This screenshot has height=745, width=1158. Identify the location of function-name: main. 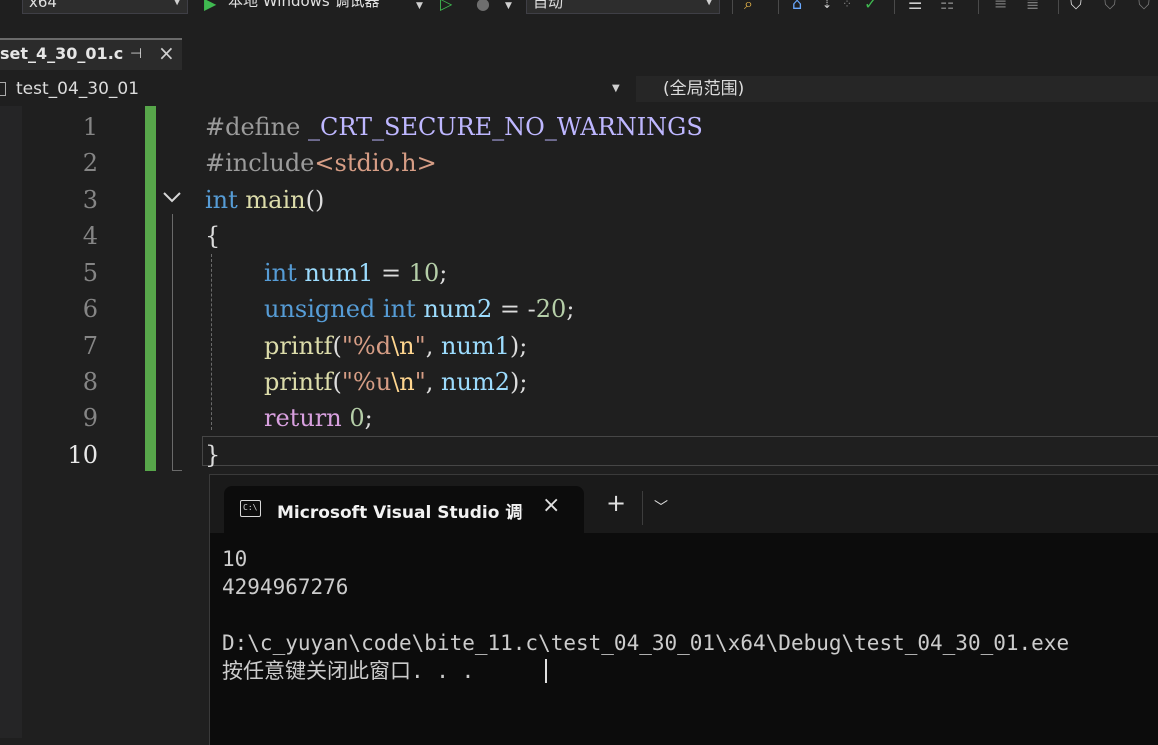
(275, 200).